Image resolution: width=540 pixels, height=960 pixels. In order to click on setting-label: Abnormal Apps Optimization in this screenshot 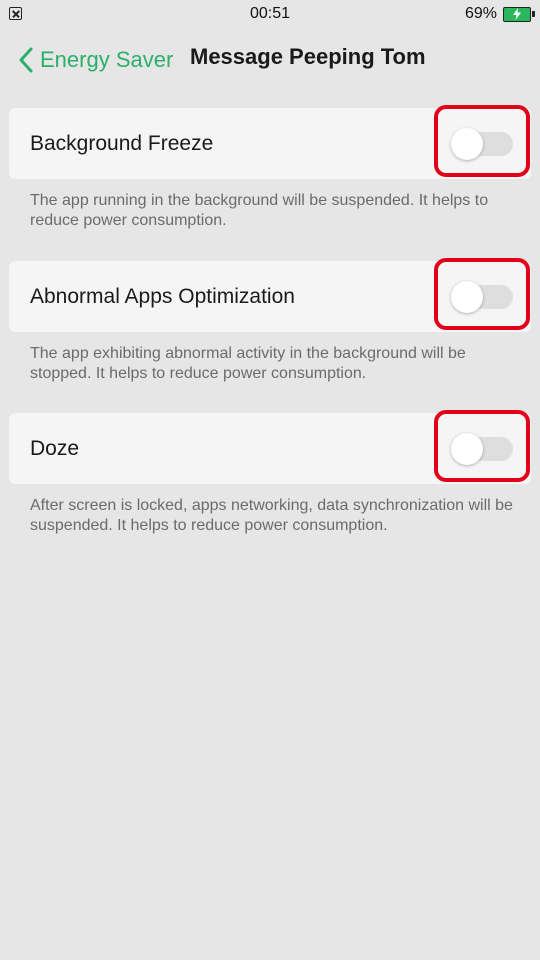, I will do `click(162, 296)`.